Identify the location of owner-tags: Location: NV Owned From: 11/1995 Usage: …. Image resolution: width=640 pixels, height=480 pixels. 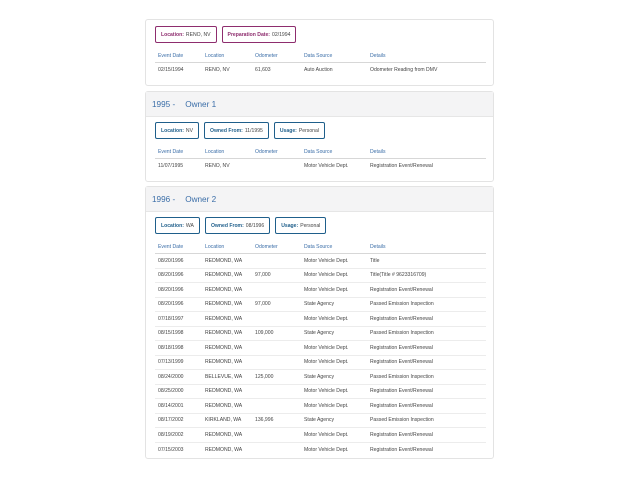
(319, 130).